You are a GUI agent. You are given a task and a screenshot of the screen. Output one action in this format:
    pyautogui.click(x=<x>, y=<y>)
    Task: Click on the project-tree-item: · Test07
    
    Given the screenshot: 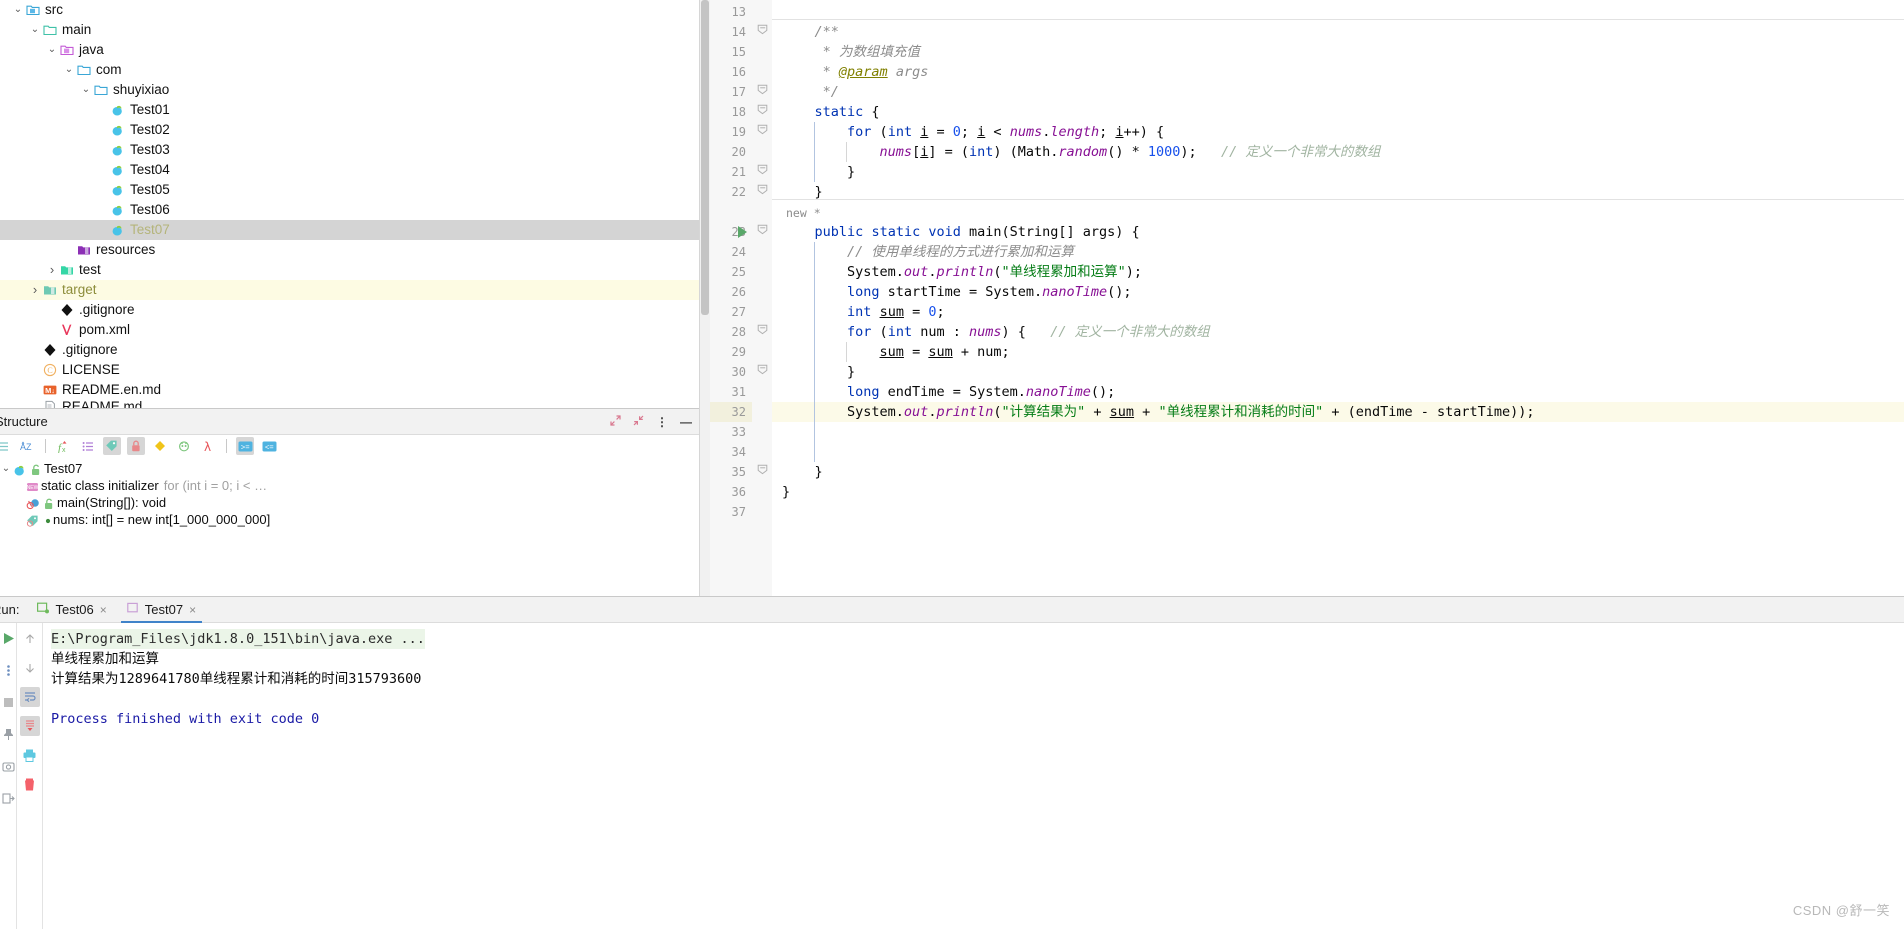 What is the action you would take?
    pyautogui.click(x=350, y=230)
    